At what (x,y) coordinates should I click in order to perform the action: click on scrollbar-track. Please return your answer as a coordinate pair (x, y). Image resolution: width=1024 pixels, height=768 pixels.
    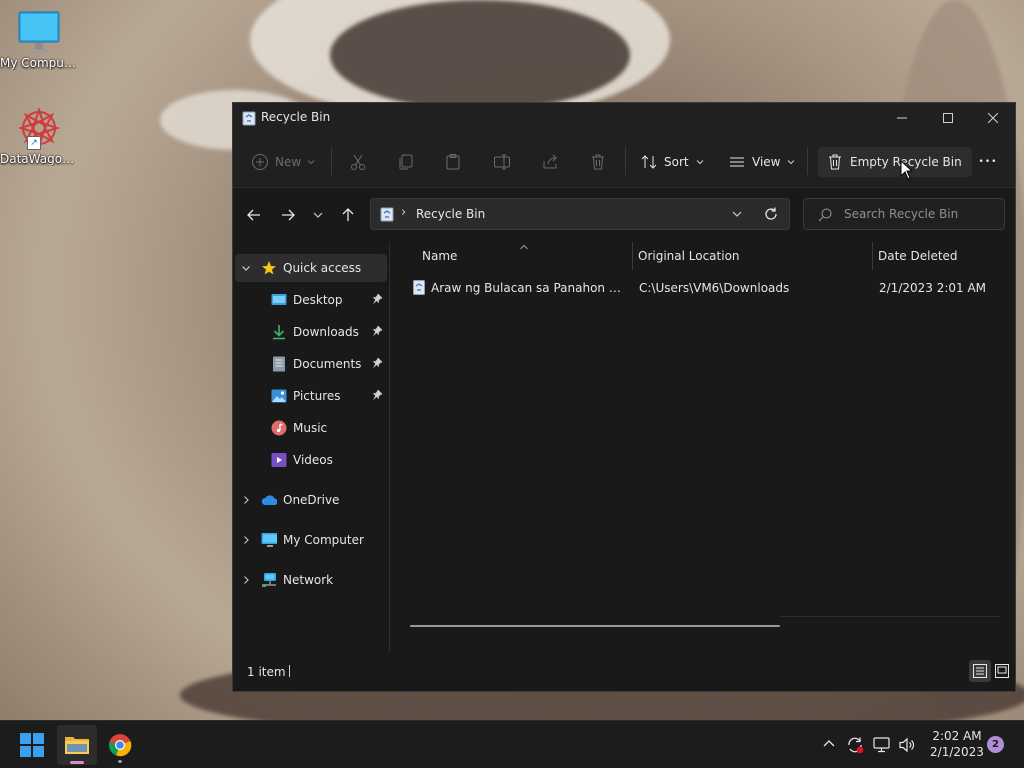
    Looking at the image, I should click on (890, 616).